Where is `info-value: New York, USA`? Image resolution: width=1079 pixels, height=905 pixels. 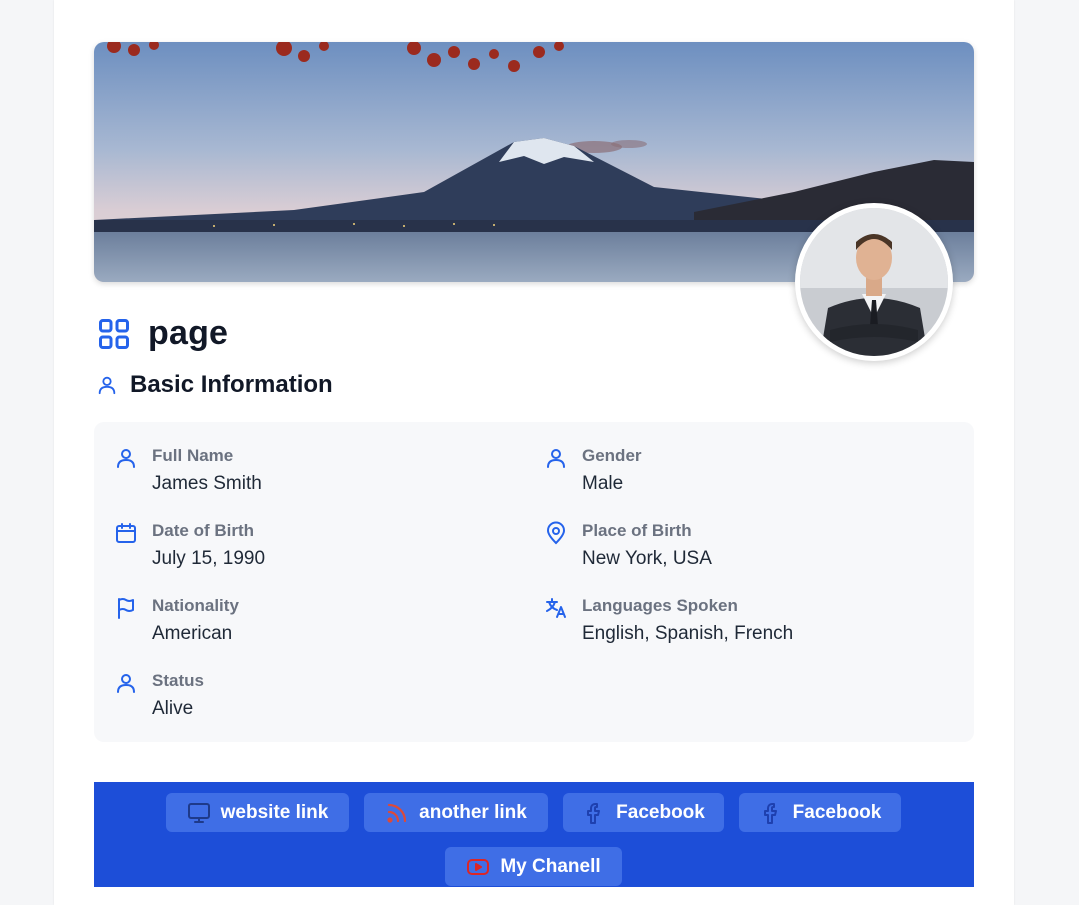
info-value: New York, USA is located at coordinates (647, 558).